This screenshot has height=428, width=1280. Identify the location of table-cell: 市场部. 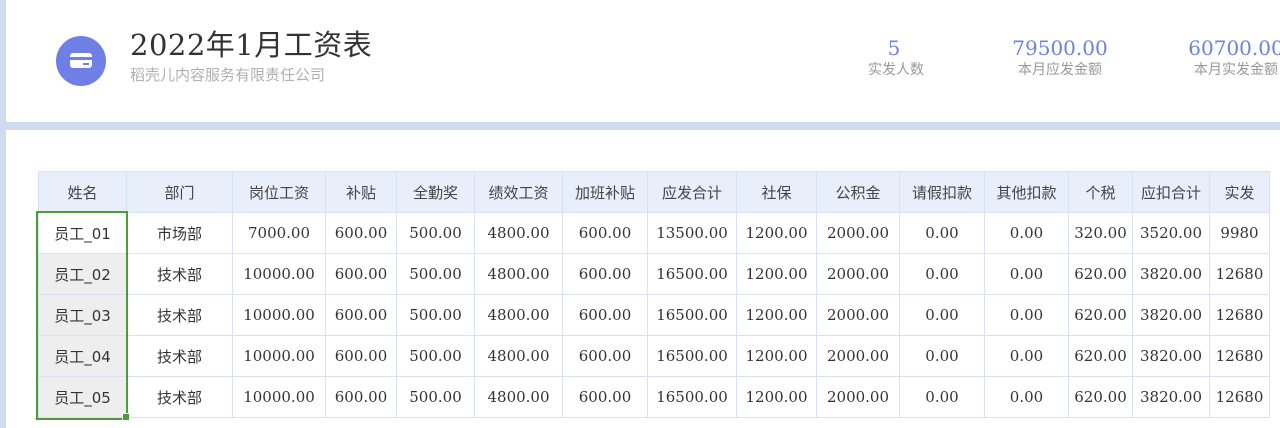
(179, 233).